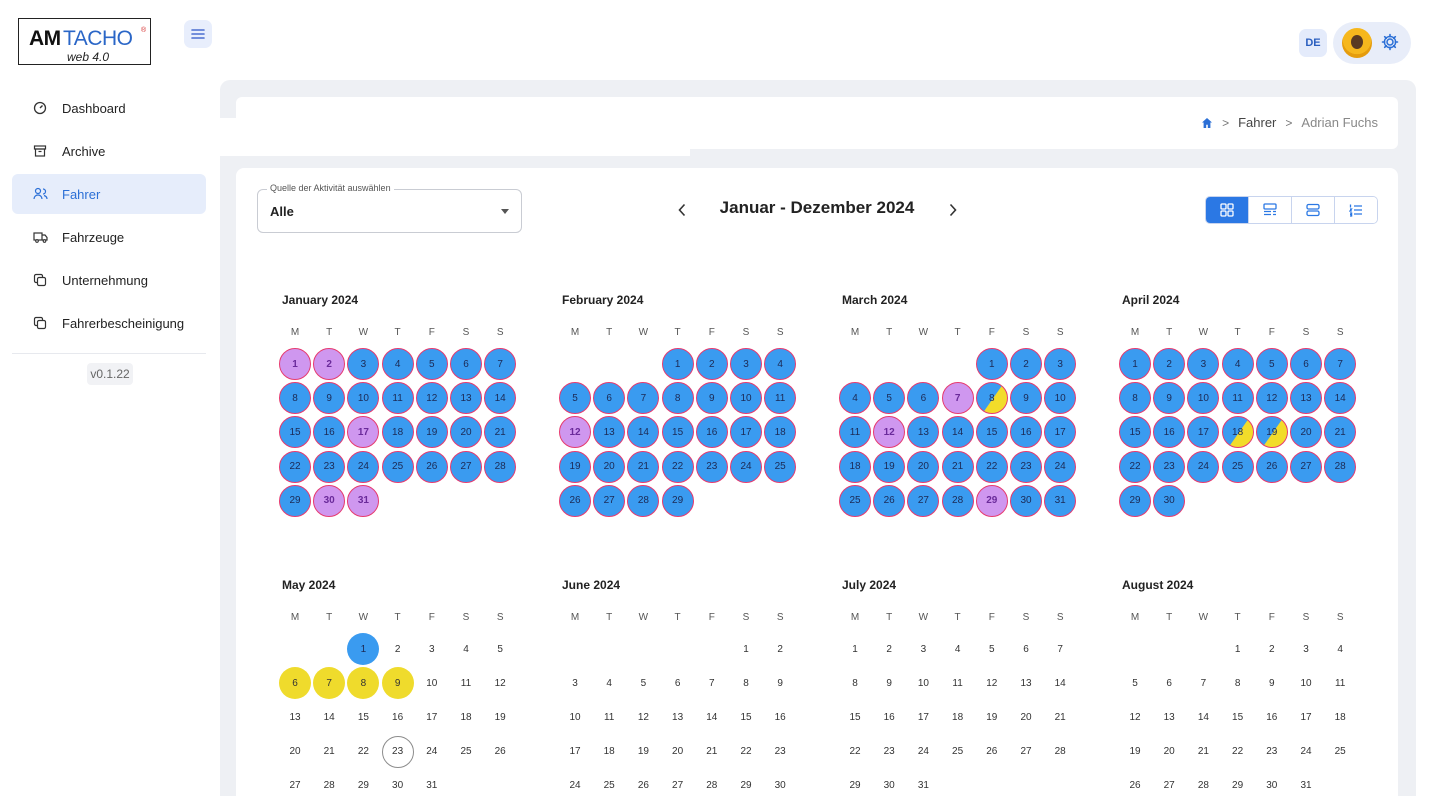 The height and width of the screenshot is (796, 1437). I want to click on sidebar-item-fahrerbescheinigung: Fahrerbescheinigung, so click(109, 323).